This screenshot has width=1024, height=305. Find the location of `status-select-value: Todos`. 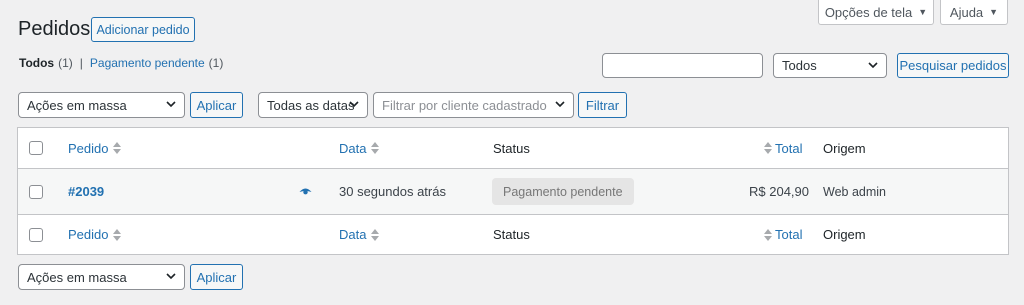

status-select-value: Todos is located at coordinates (799, 65).